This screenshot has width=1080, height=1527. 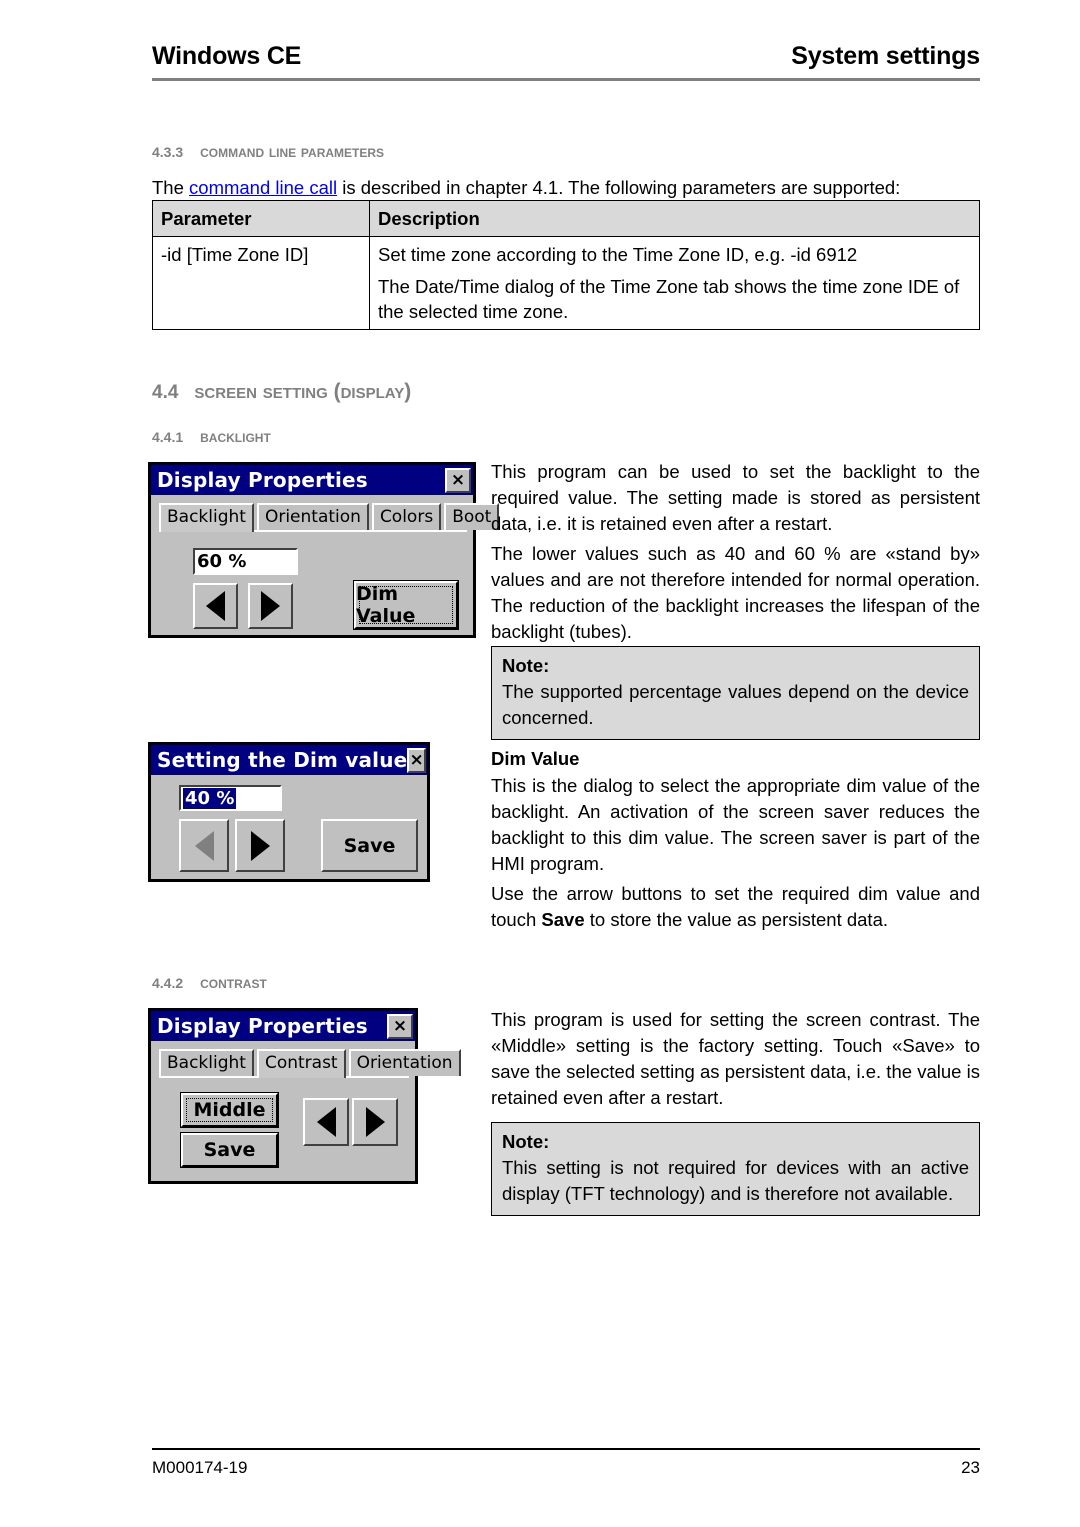 I want to click on dialog-titlebar: Setting the Dim value ×, so click(x=289, y=760).